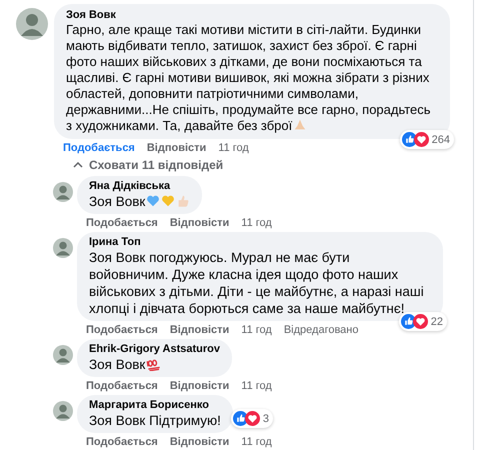 The image size is (478, 450). What do you see at coordinates (252, 15) in the screenshot?
I see `author-name: Зоя Вовк` at bounding box center [252, 15].